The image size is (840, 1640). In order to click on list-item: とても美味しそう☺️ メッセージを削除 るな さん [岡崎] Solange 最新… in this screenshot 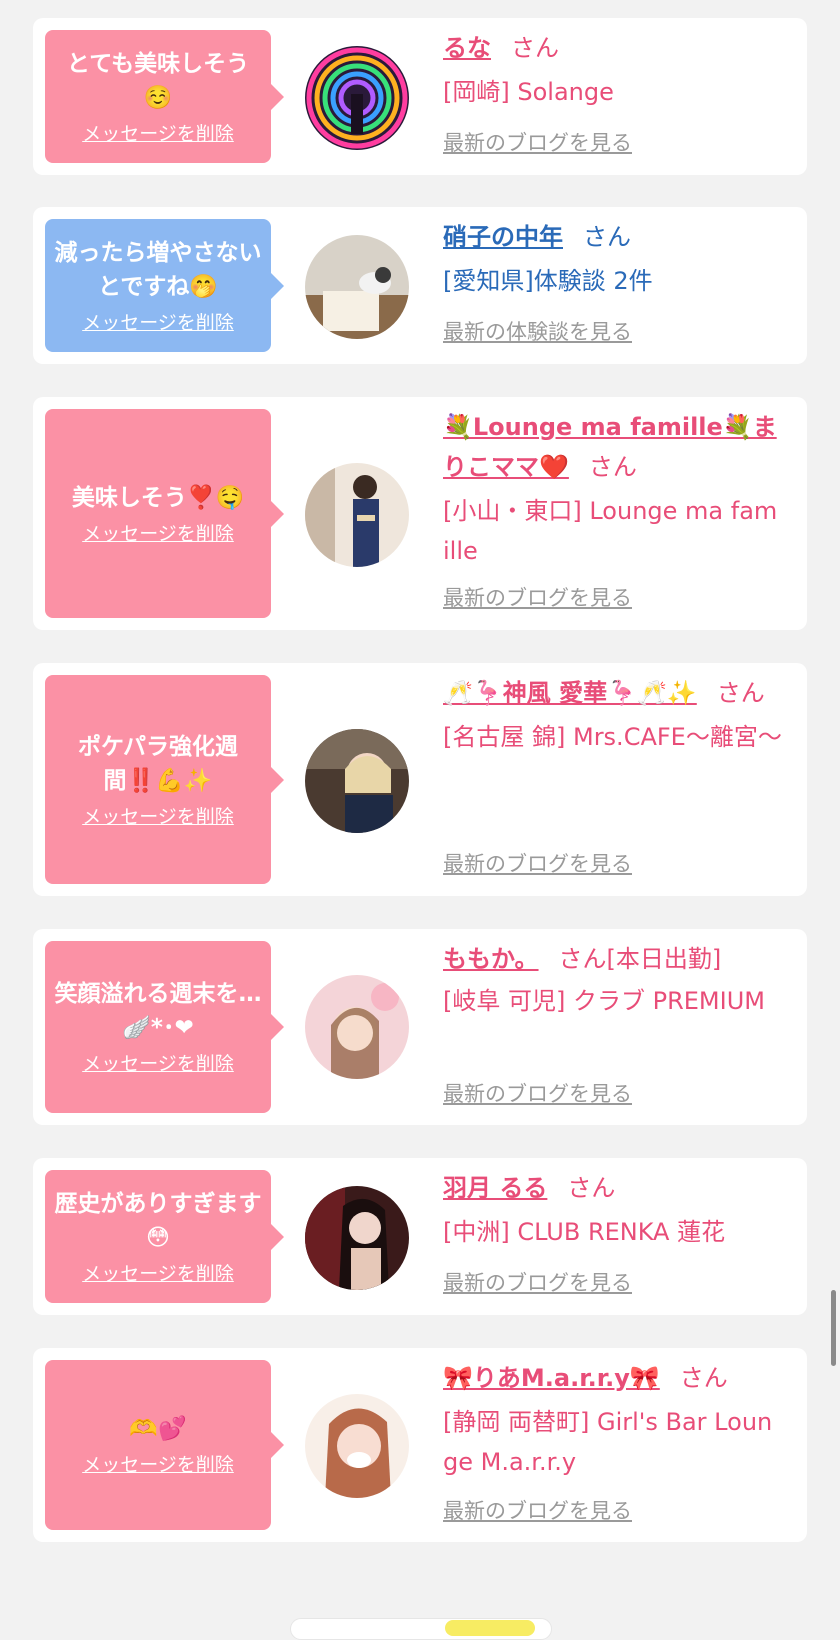, I will do `click(420, 96)`.